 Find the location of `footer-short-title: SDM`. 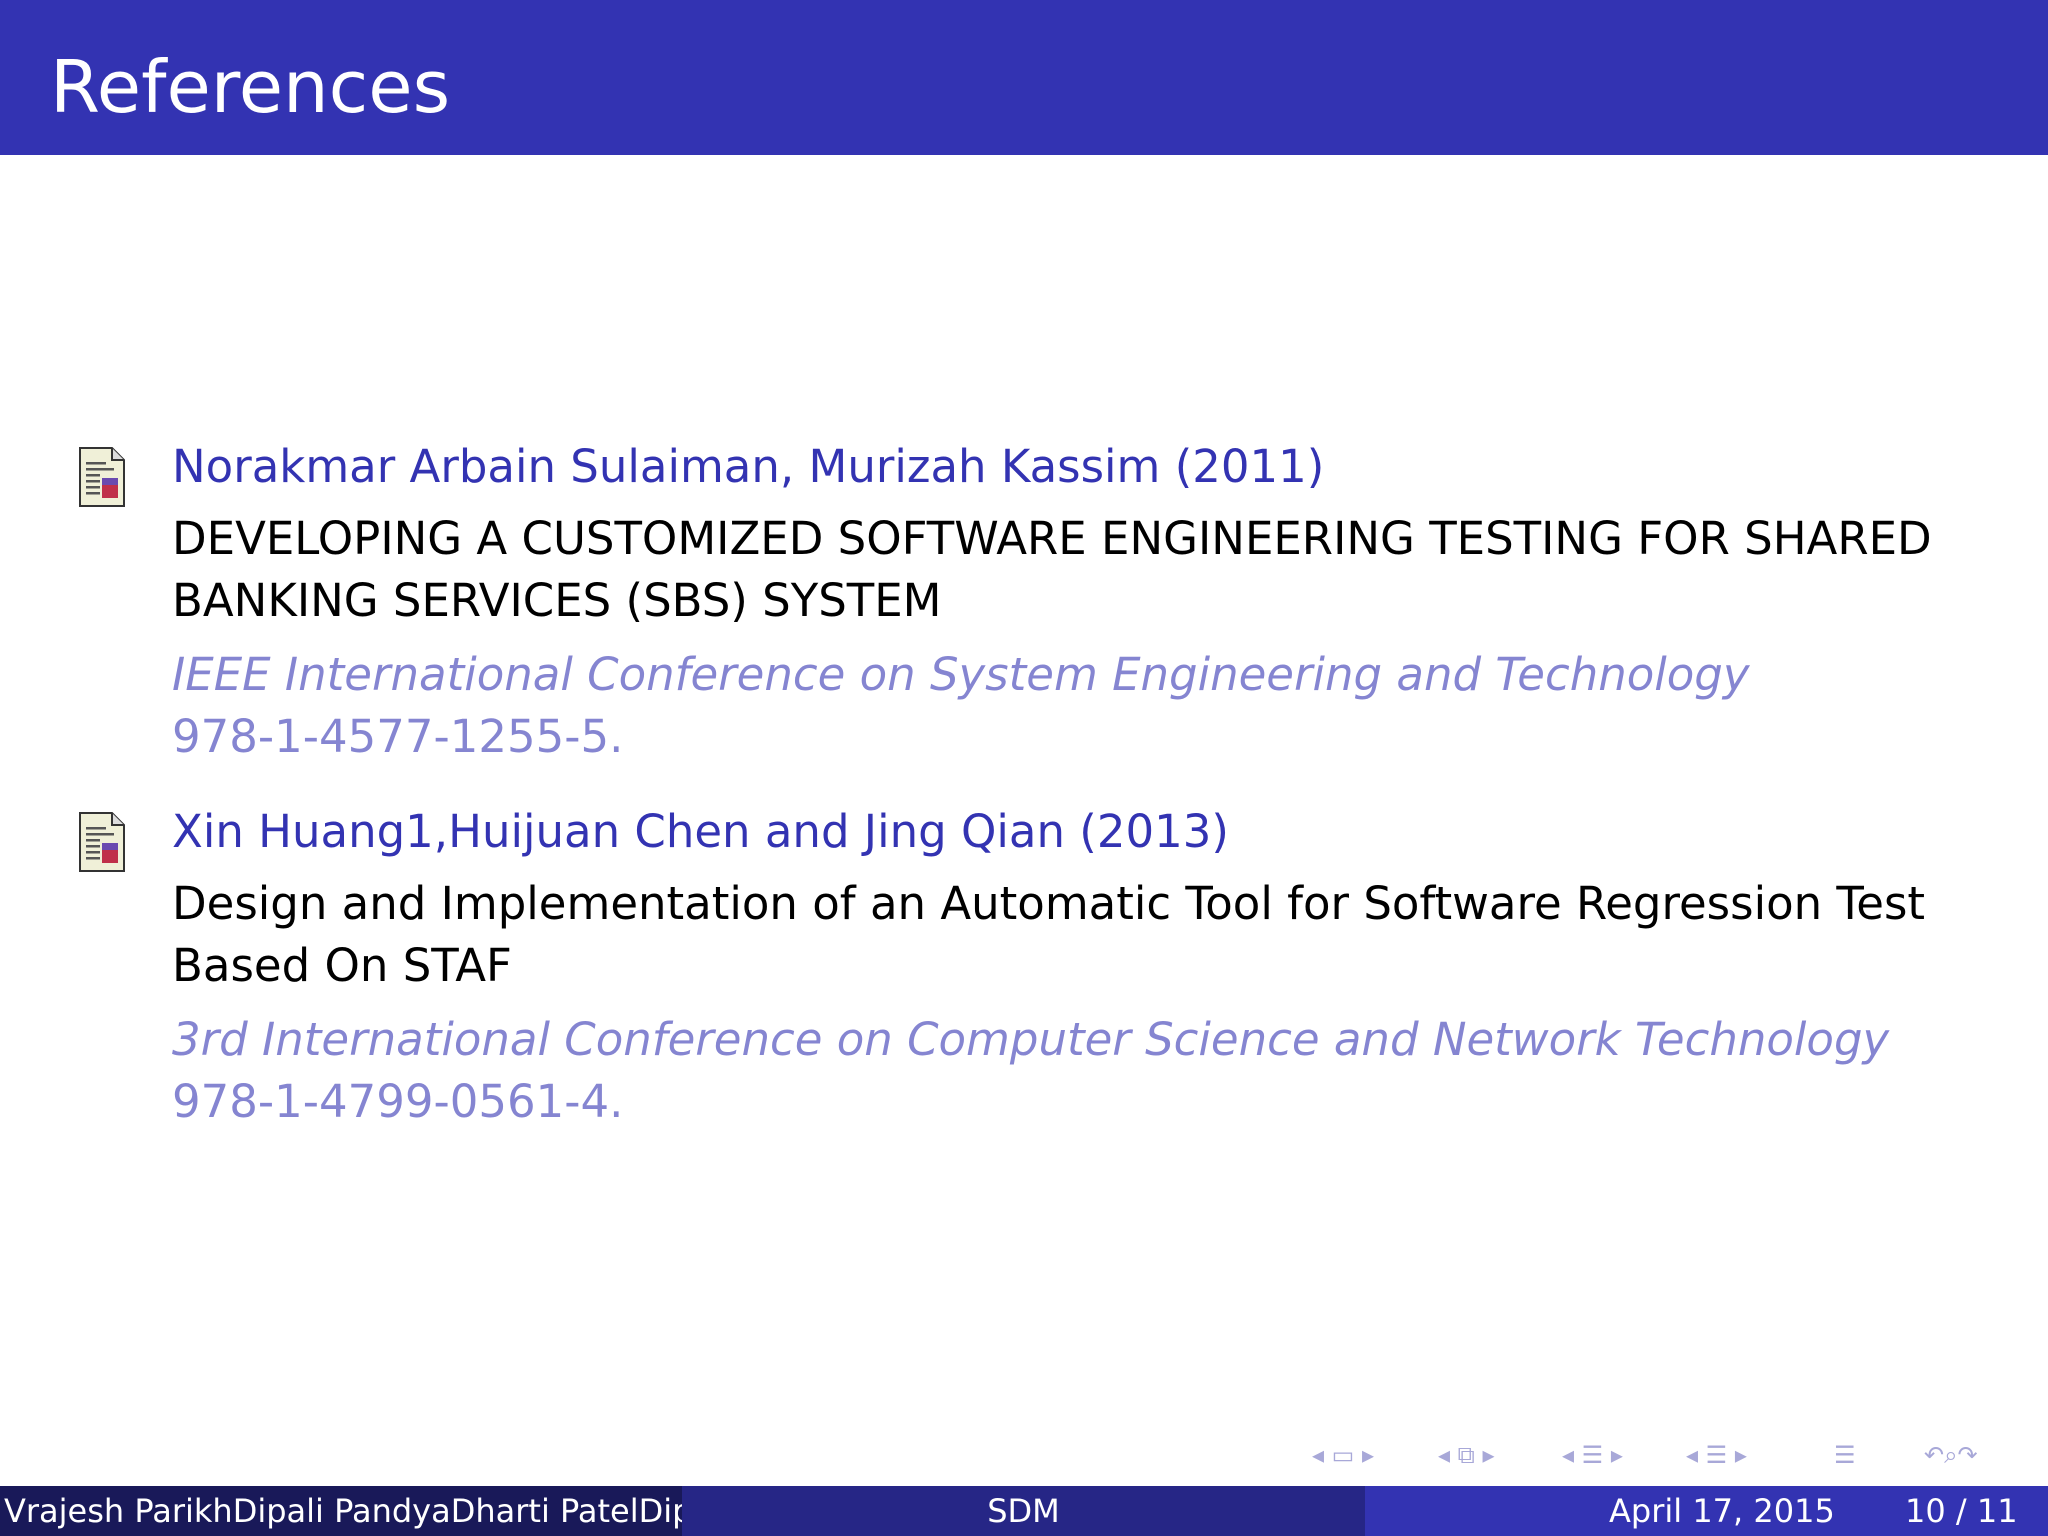

footer-short-title: SDM is located at coordinates (1023, 1511).